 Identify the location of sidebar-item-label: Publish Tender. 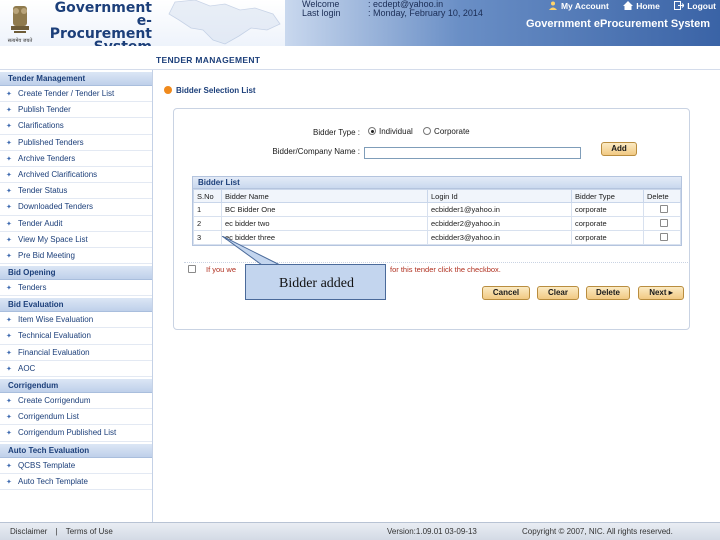
(44, 110).